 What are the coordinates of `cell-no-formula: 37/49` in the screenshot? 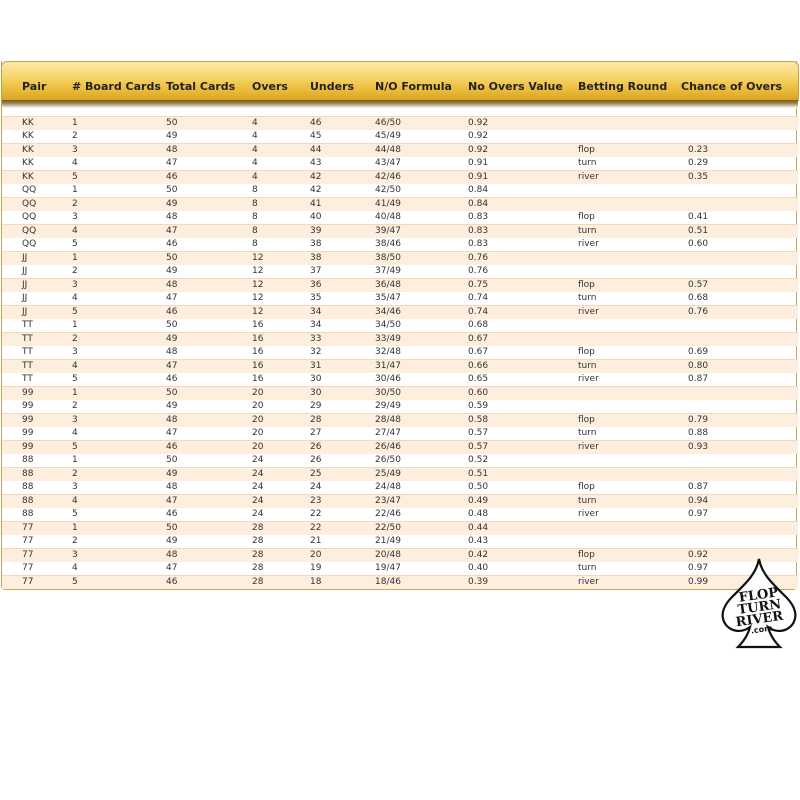 It's located at (388, 270).